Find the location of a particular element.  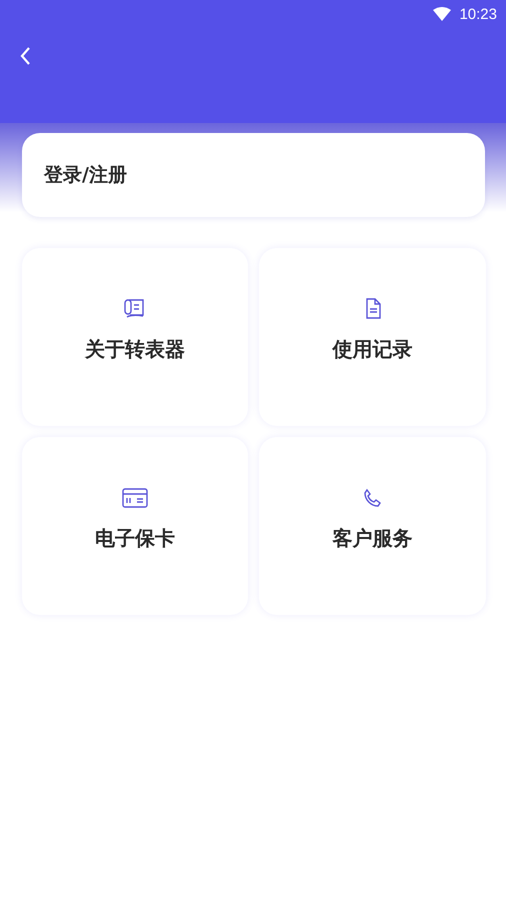

menu-card: 关于转表器 is located at coordinates (135, 337).